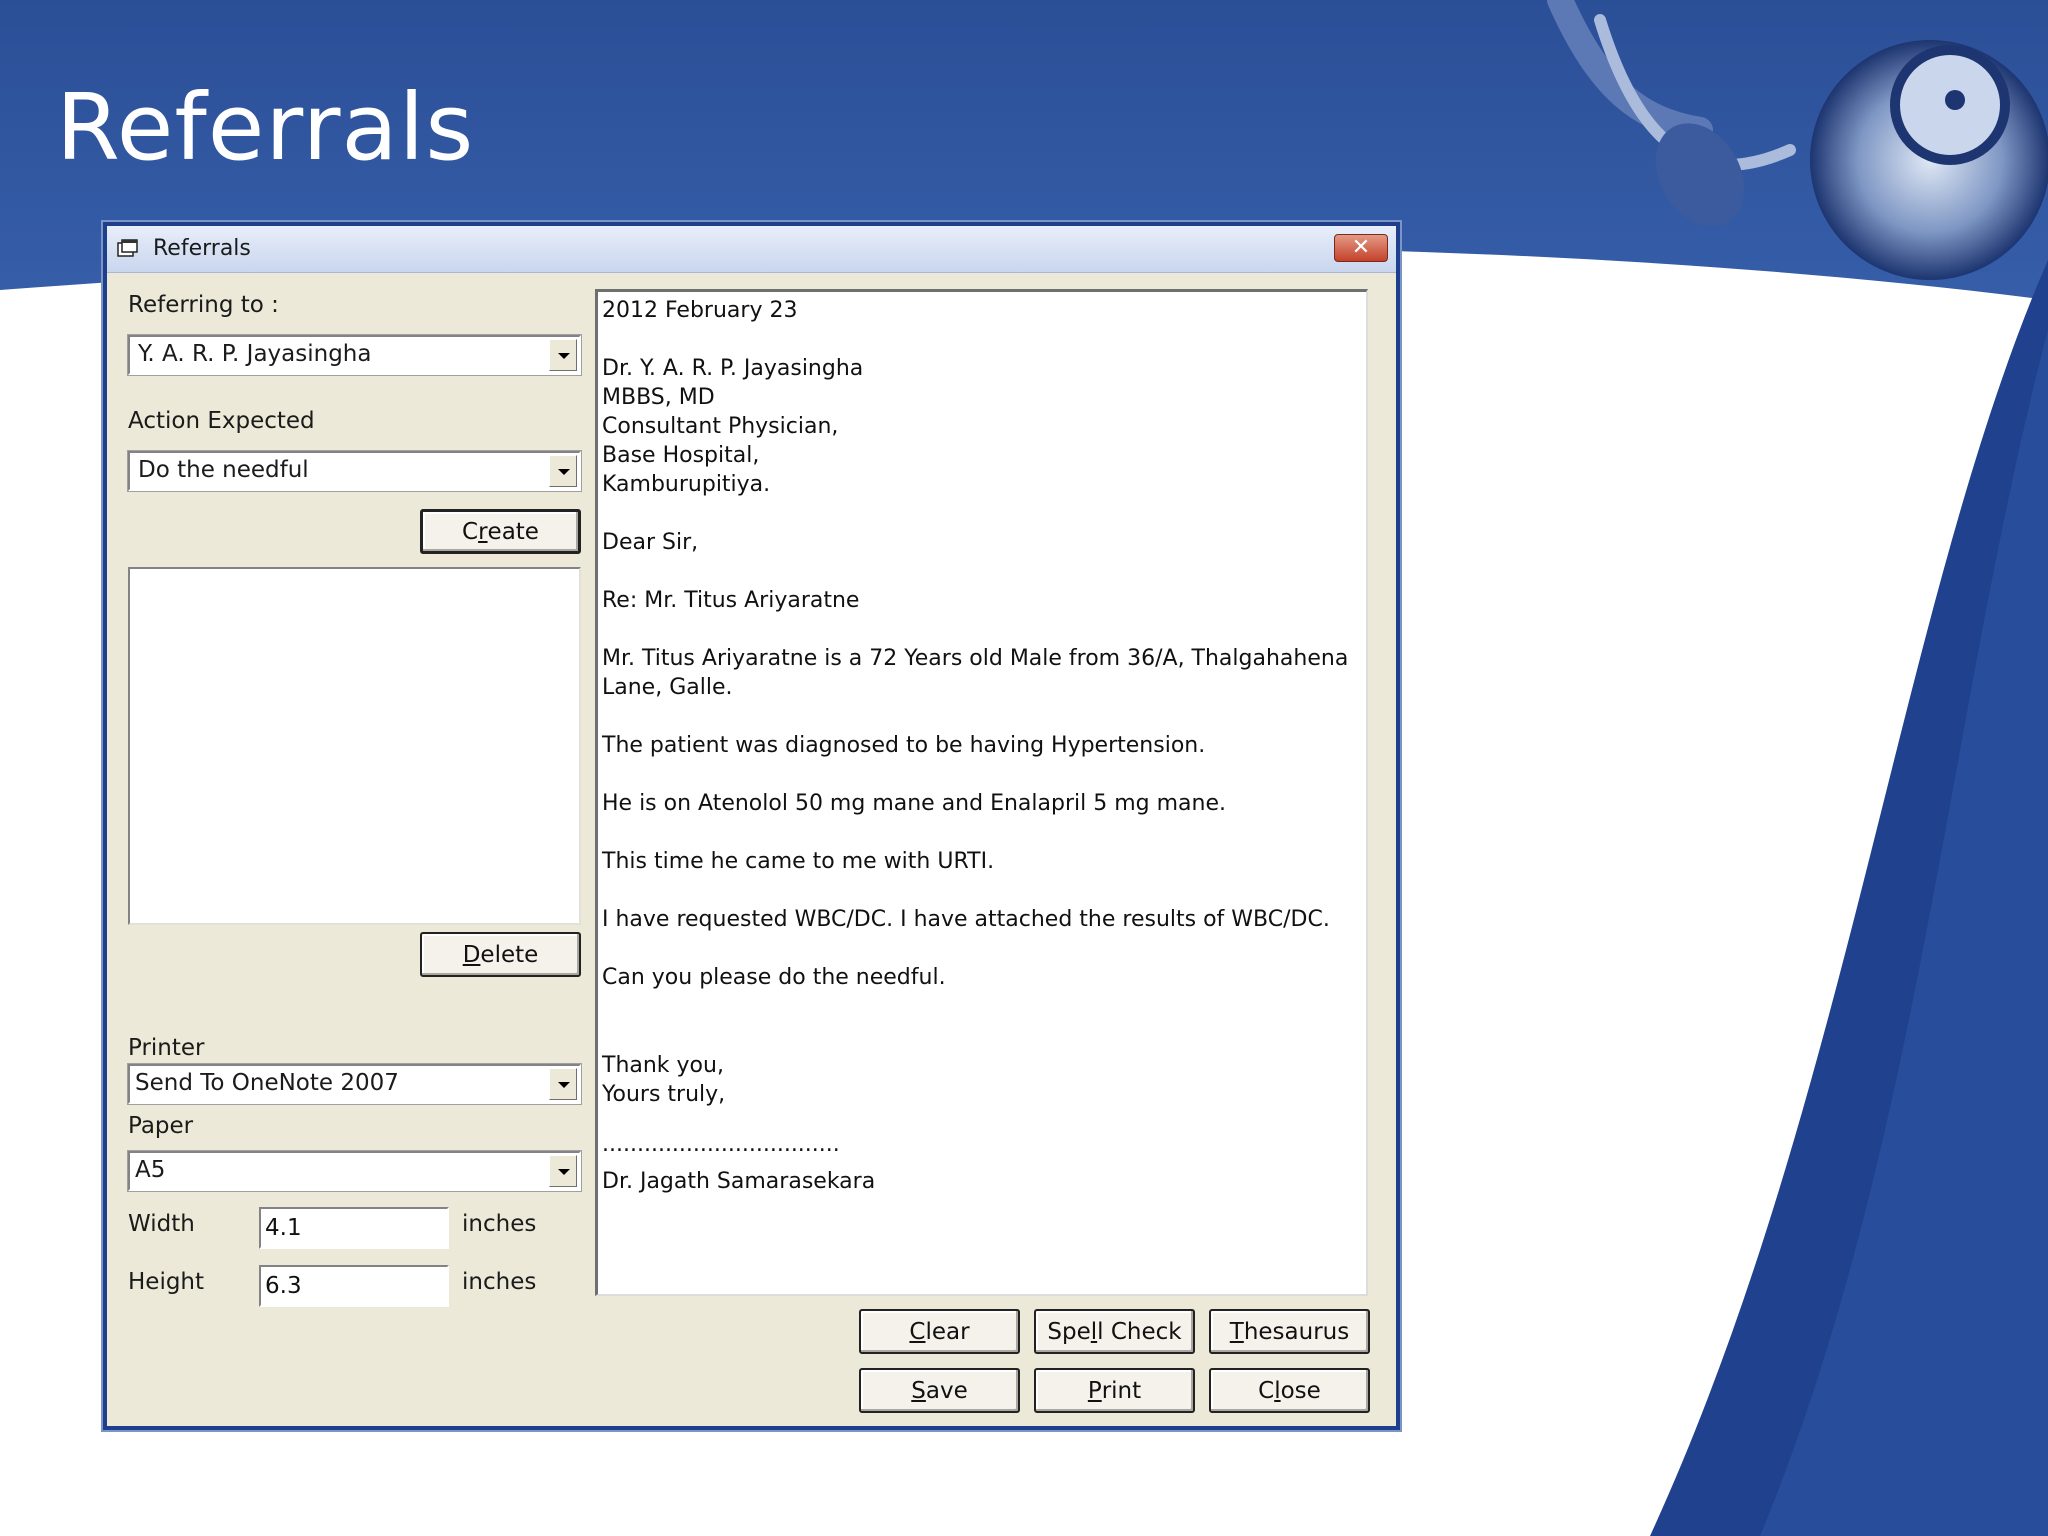  What do you see at coordinates (509, 954) in the screenshot?
I see `delete-button-label-rest: elete` at bounding box center [509, 954].